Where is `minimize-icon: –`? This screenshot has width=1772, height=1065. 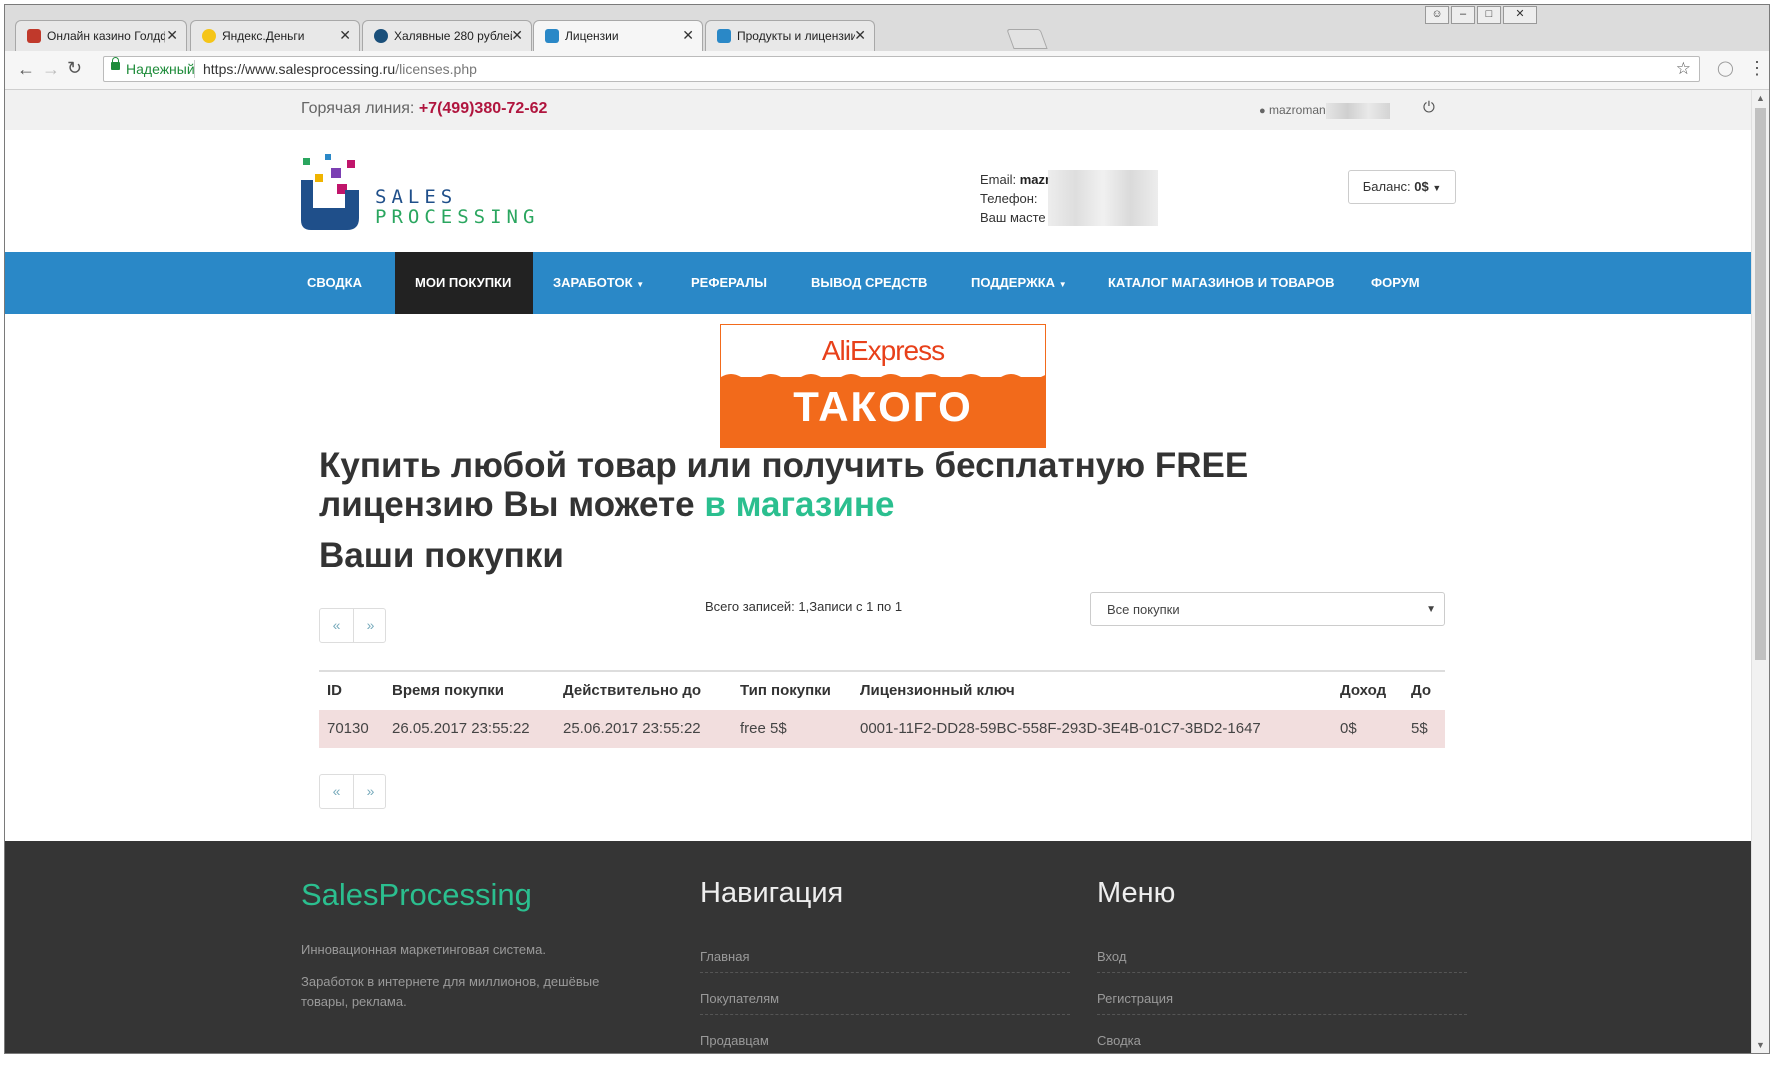 minimize-icon: – is located at coordinates (1463, 15).